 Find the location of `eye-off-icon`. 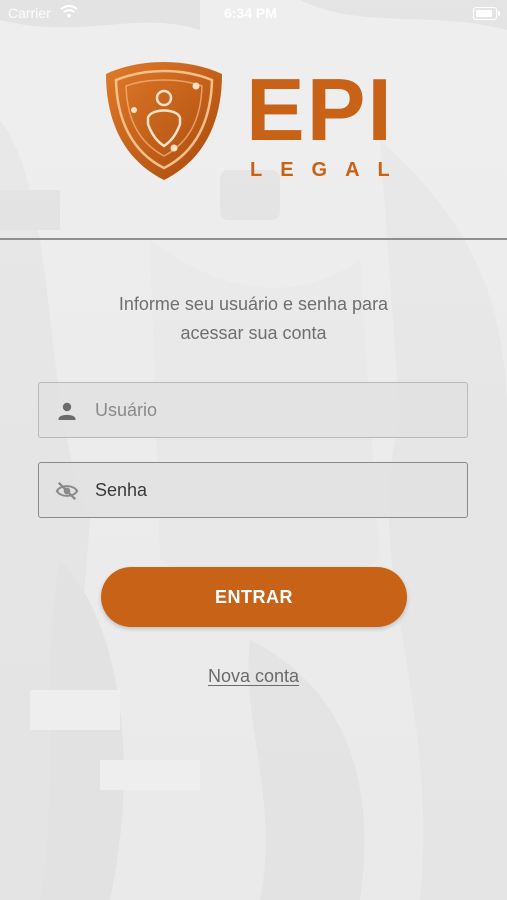

eye-off-icon is located at coordinates (67, 491).